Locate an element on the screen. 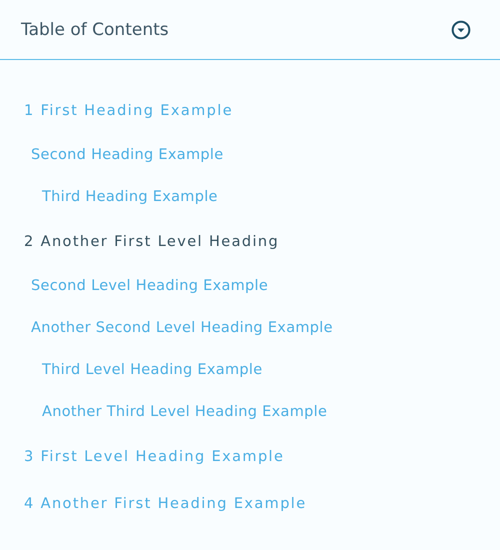 This screenshot has width=500, height=550. toc-link: Second Heading Example is located at coordinates (127, 155).